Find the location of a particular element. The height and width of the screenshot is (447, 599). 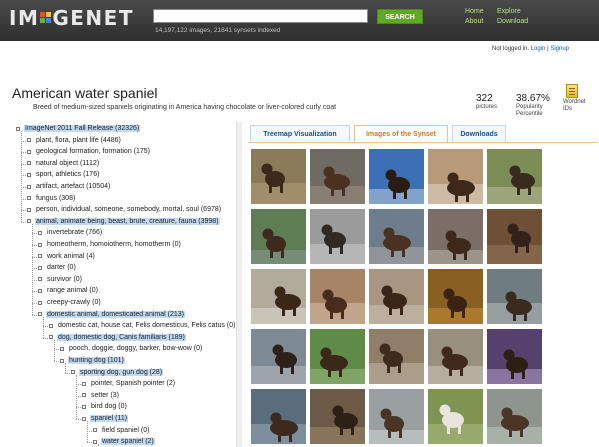

tree-node: range animal (0) is located at coordinates (72, 290).